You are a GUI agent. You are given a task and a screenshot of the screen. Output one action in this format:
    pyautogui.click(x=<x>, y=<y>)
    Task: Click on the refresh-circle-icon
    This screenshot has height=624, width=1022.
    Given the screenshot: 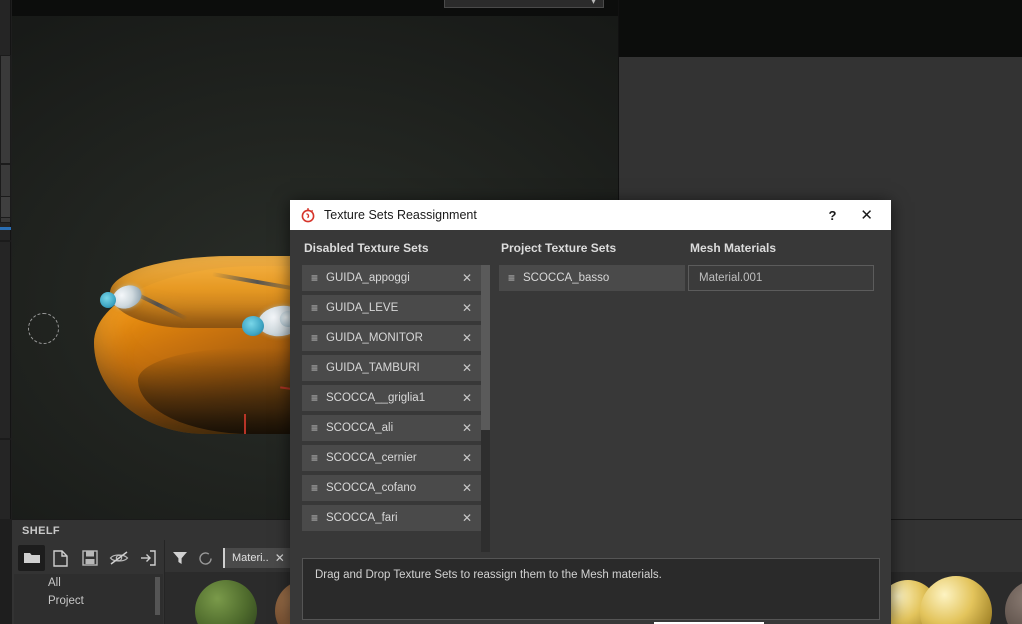 What is the action you would take?
    pyautogui.click(x=205, y=558)
    